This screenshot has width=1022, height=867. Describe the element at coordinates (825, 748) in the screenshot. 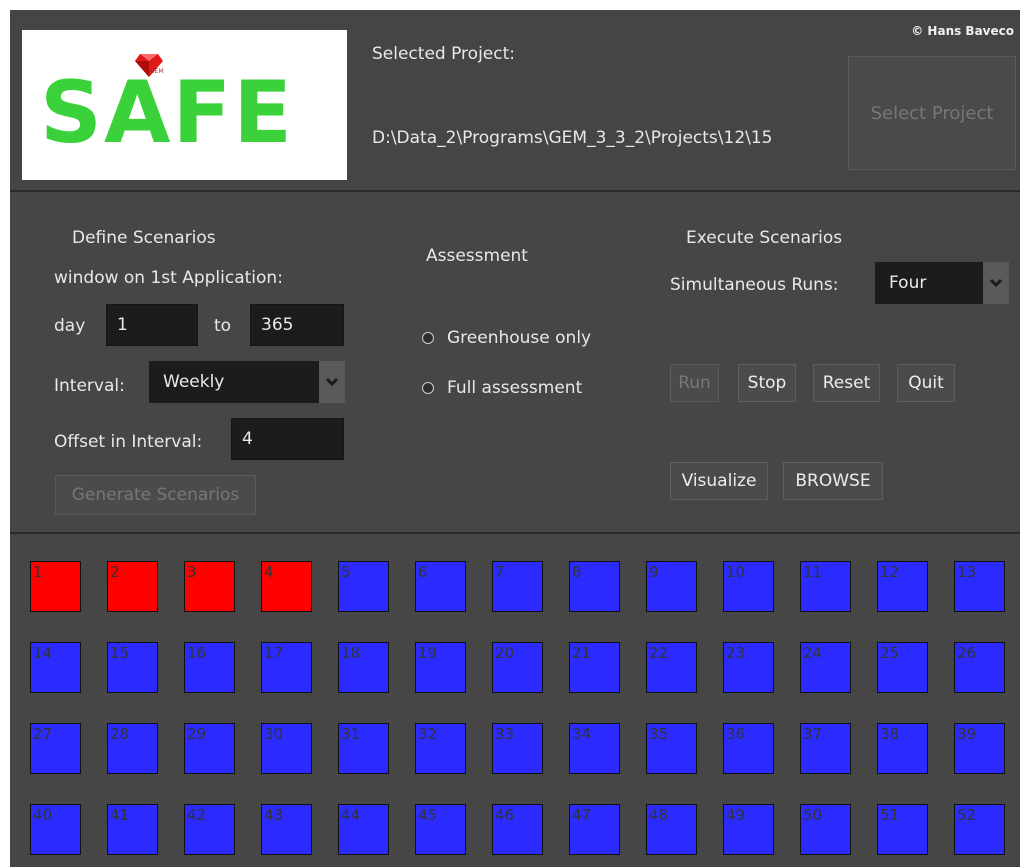

I see `scenario-cell-37: 37` at that location.